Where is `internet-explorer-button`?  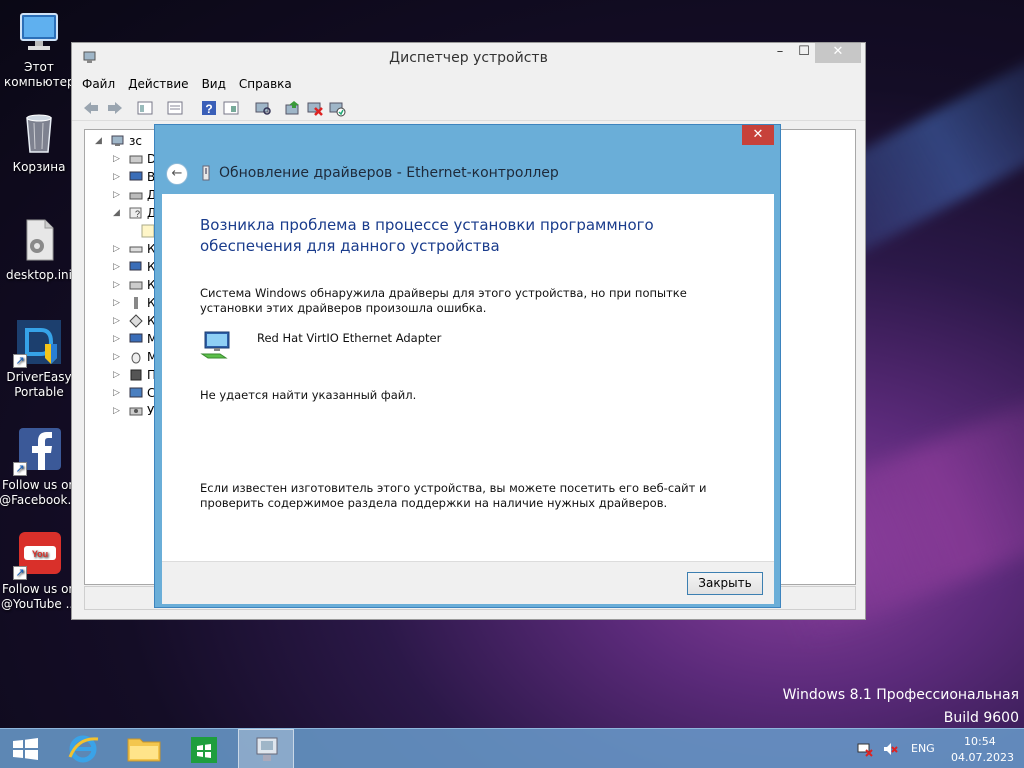 internet-explorer-button is located at coordinates (84, 748).